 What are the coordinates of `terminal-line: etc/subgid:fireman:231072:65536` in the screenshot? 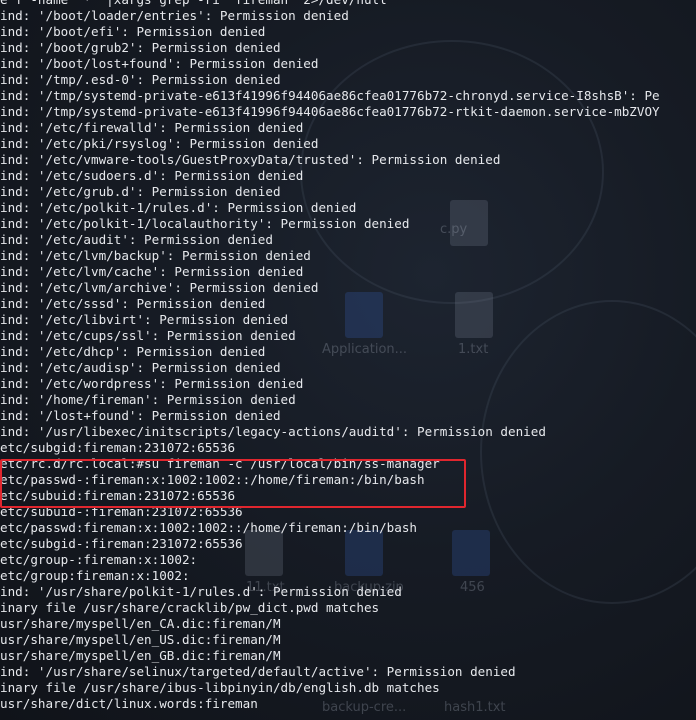 It's located at (118, 447).